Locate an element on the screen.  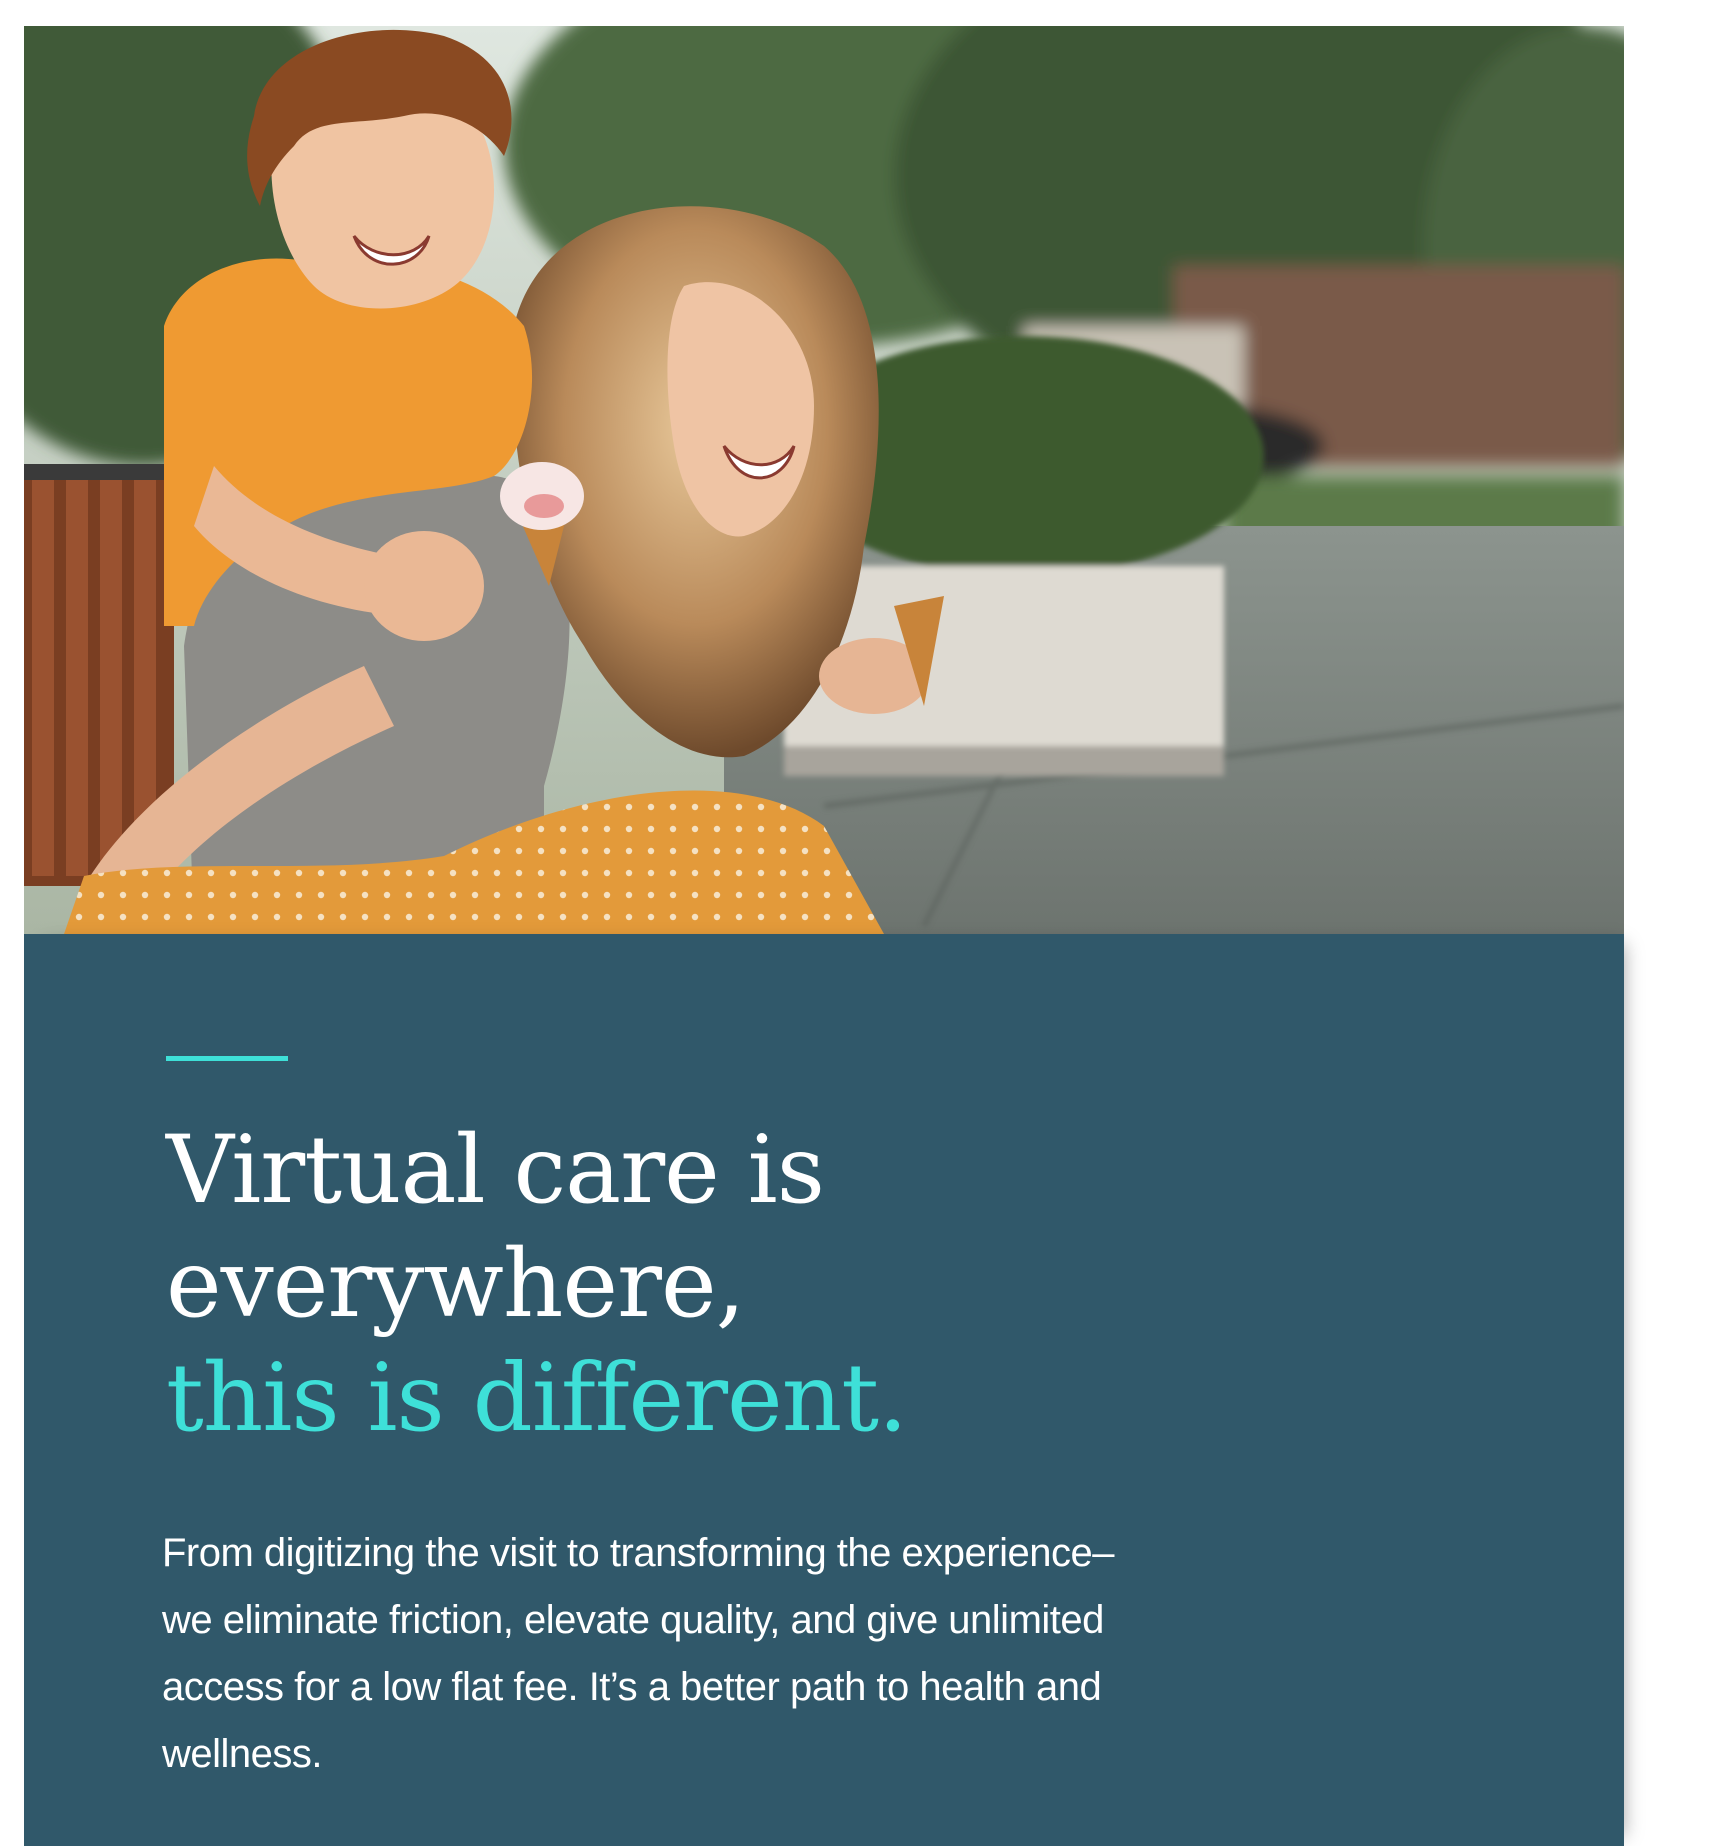
headline-accent: this is different. is located at coordinates (537, 1398).